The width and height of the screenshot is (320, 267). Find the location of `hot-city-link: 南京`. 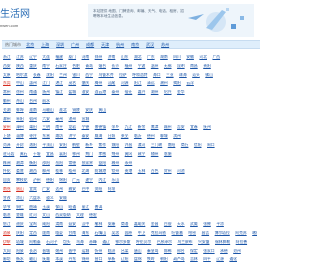

hot-city-link: 南京 is located at coordinates (135, 44).